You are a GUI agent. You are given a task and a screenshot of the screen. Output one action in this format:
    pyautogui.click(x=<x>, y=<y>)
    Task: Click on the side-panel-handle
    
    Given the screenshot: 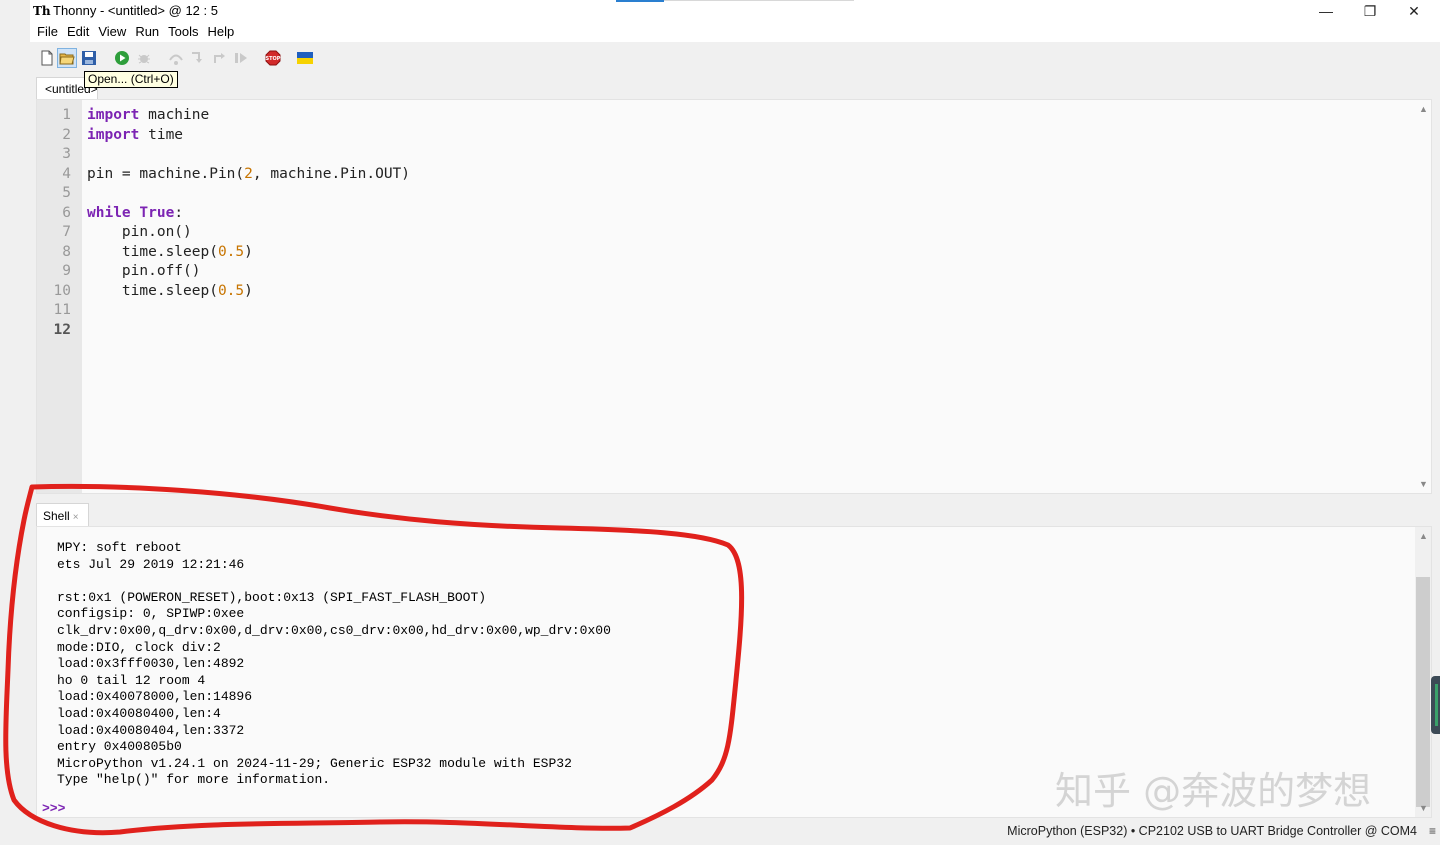 What is the action you would take?
    pyautogui.click(x=1435, y=705)
    